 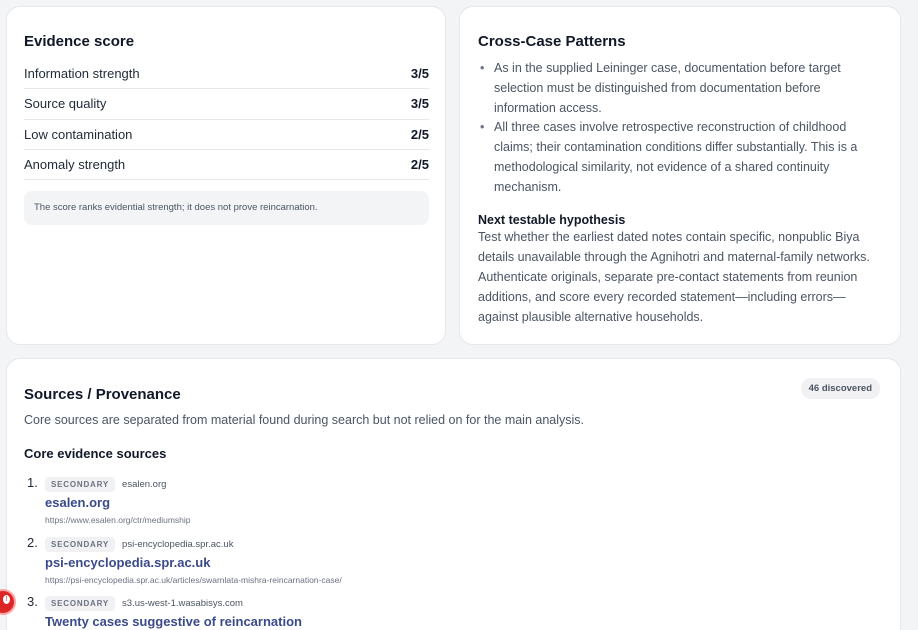 What do you see at coordinates (144, 484) in the screenshot?
I see `source-domain: esalen.org` at bounding box center [144, 484].